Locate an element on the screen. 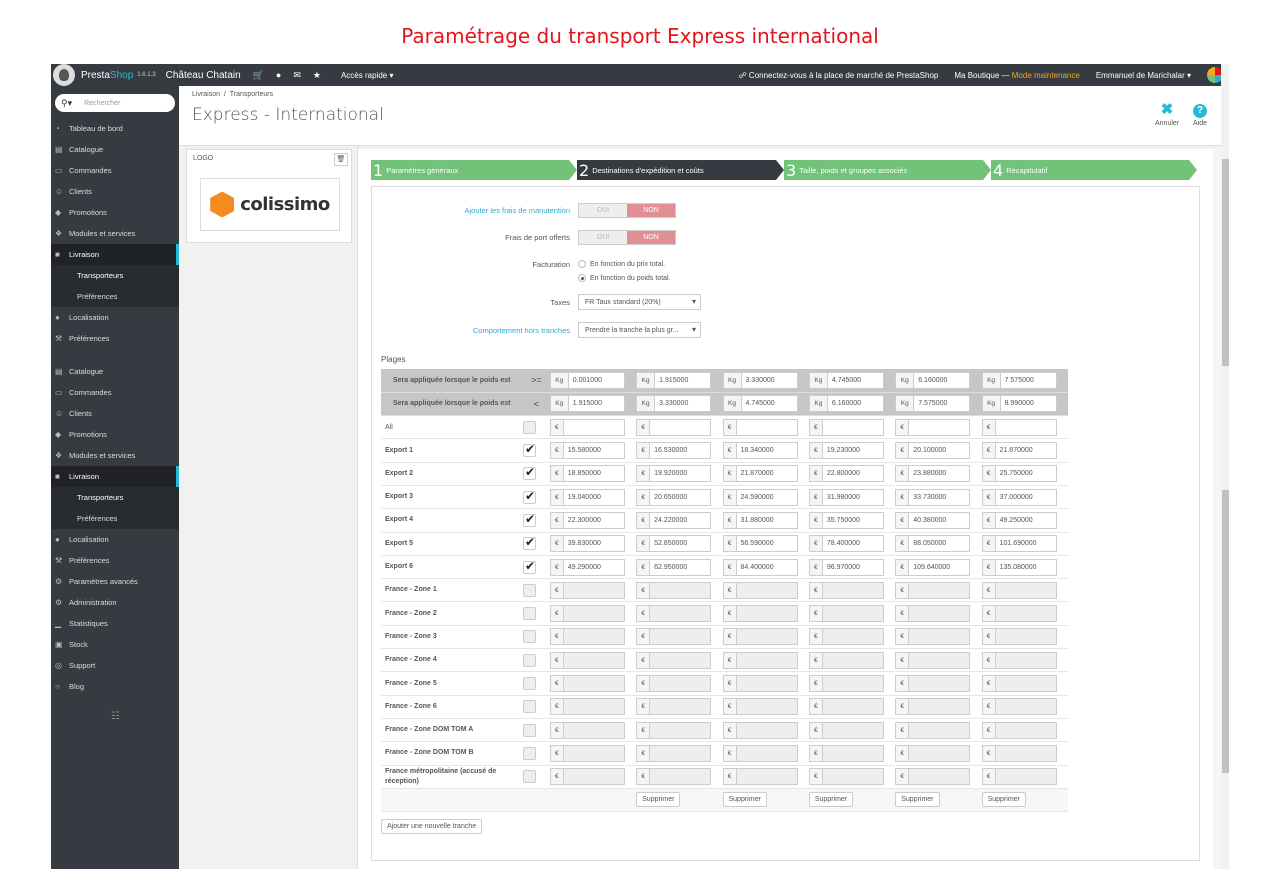  sidebar-item-stock: ▣ Stock is located at coordinates (115, 644).